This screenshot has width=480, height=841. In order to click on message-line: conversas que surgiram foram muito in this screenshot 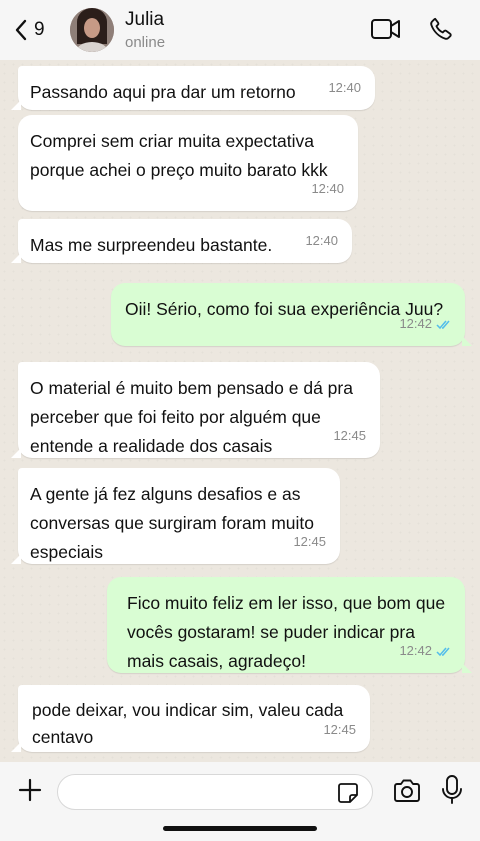, I will do `click(172, 523)`.